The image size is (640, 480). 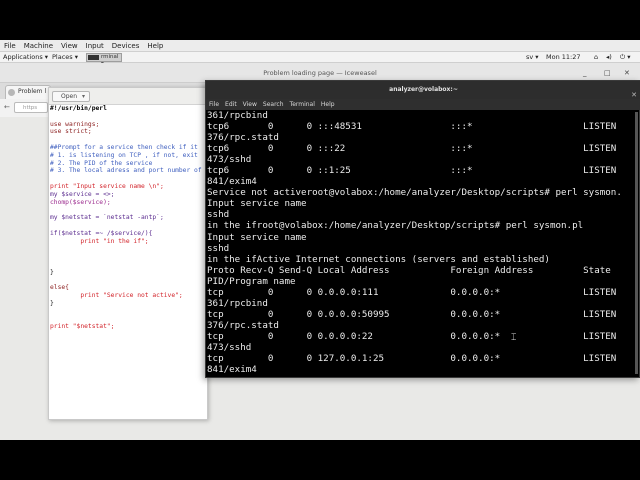 What do you see at coordinates (585, 73) in the screenshot?
I see `minimize-icon: _` at bounding box center [585, 73].